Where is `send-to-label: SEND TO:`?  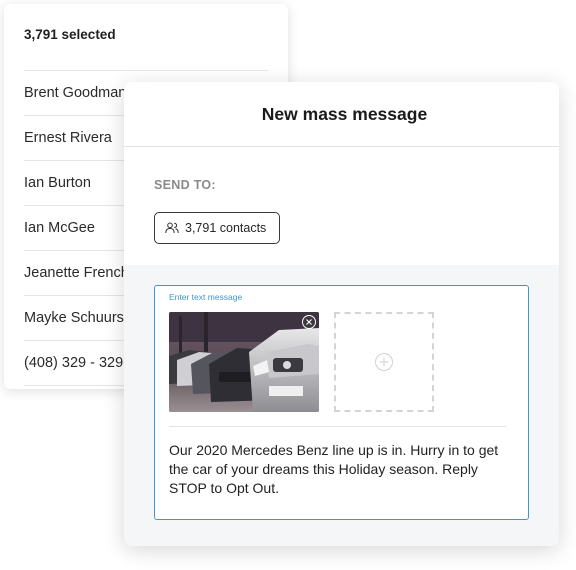 send-to-label: SEND TO: is located at coordinates (185, 185).